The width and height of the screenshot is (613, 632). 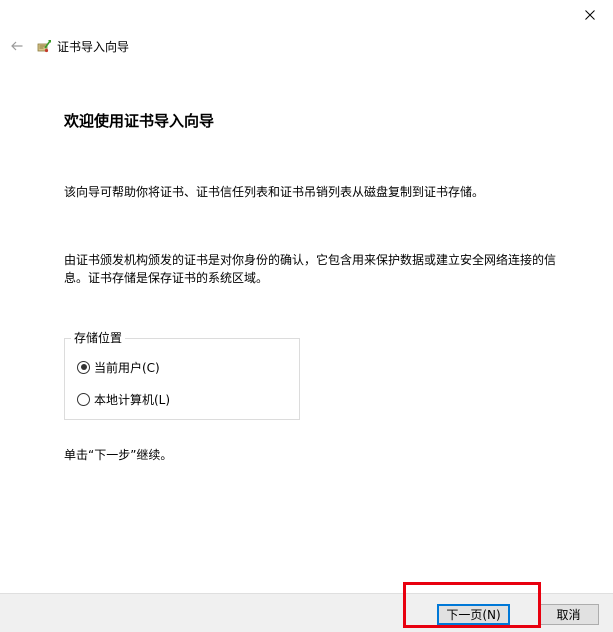 I want to click on next-button: 下一页(N), so click(x=473, y=614).